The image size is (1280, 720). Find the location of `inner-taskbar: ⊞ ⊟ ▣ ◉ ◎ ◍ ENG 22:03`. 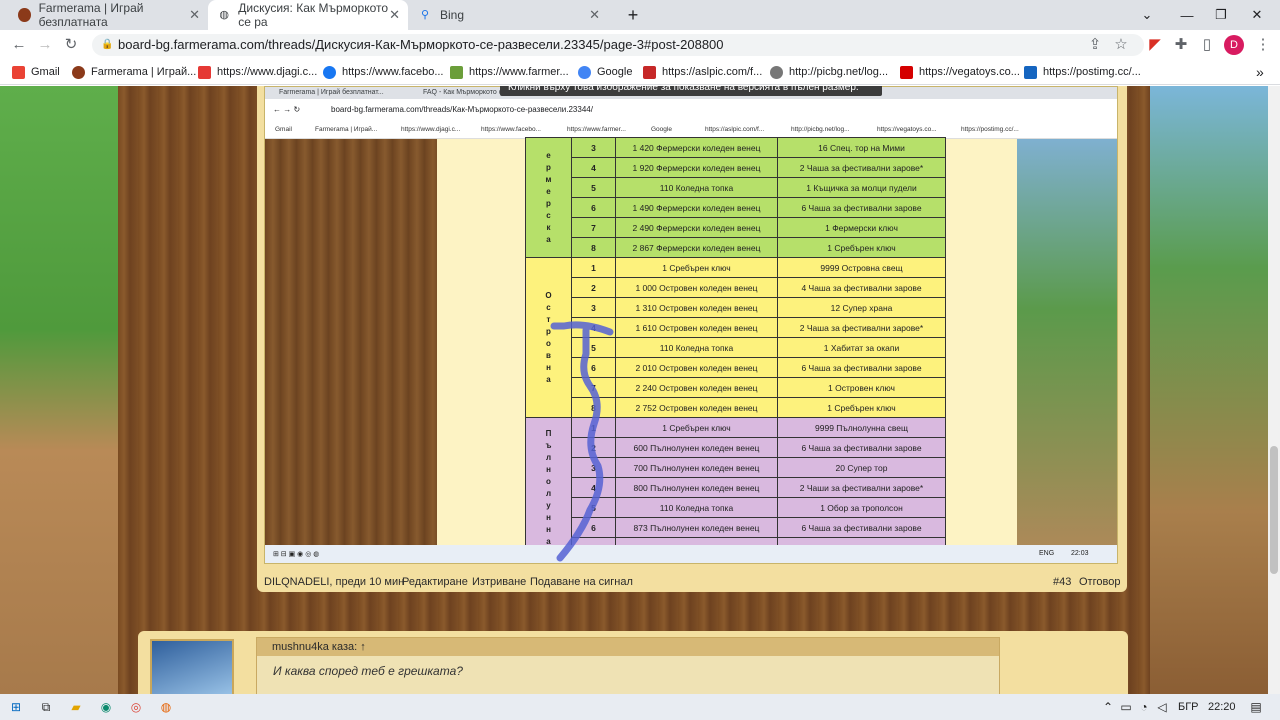

inner-taskbar: ⊞ ⊟ ▣ ◉ ◎ ◍ ENG 22:03 is located at coordinates (691, 554).